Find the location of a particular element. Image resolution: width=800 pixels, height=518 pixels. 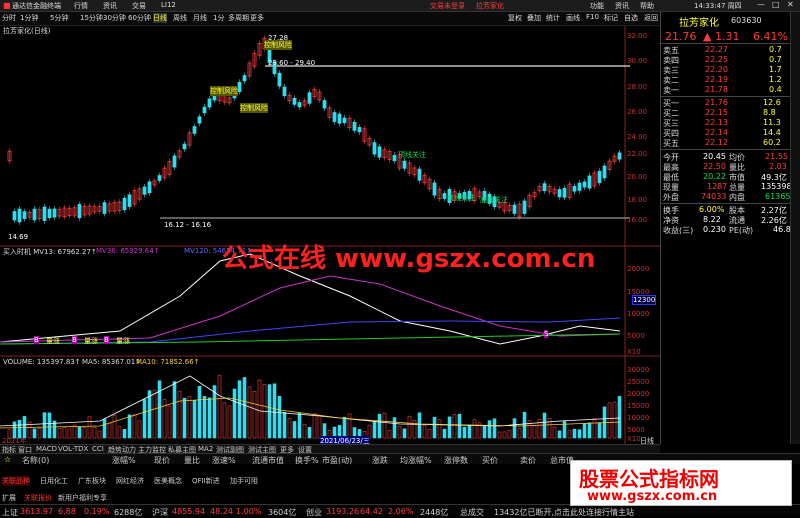

period-1: 1分 is located at coordinates (218, 18).